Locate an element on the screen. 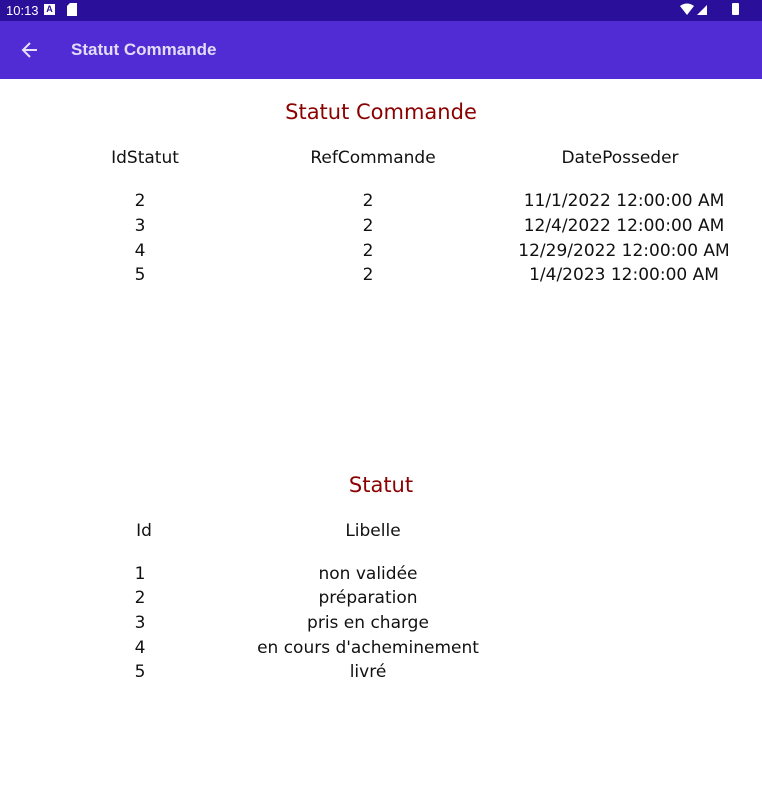  cell-id: 2 is located at coordinates (140, 598).